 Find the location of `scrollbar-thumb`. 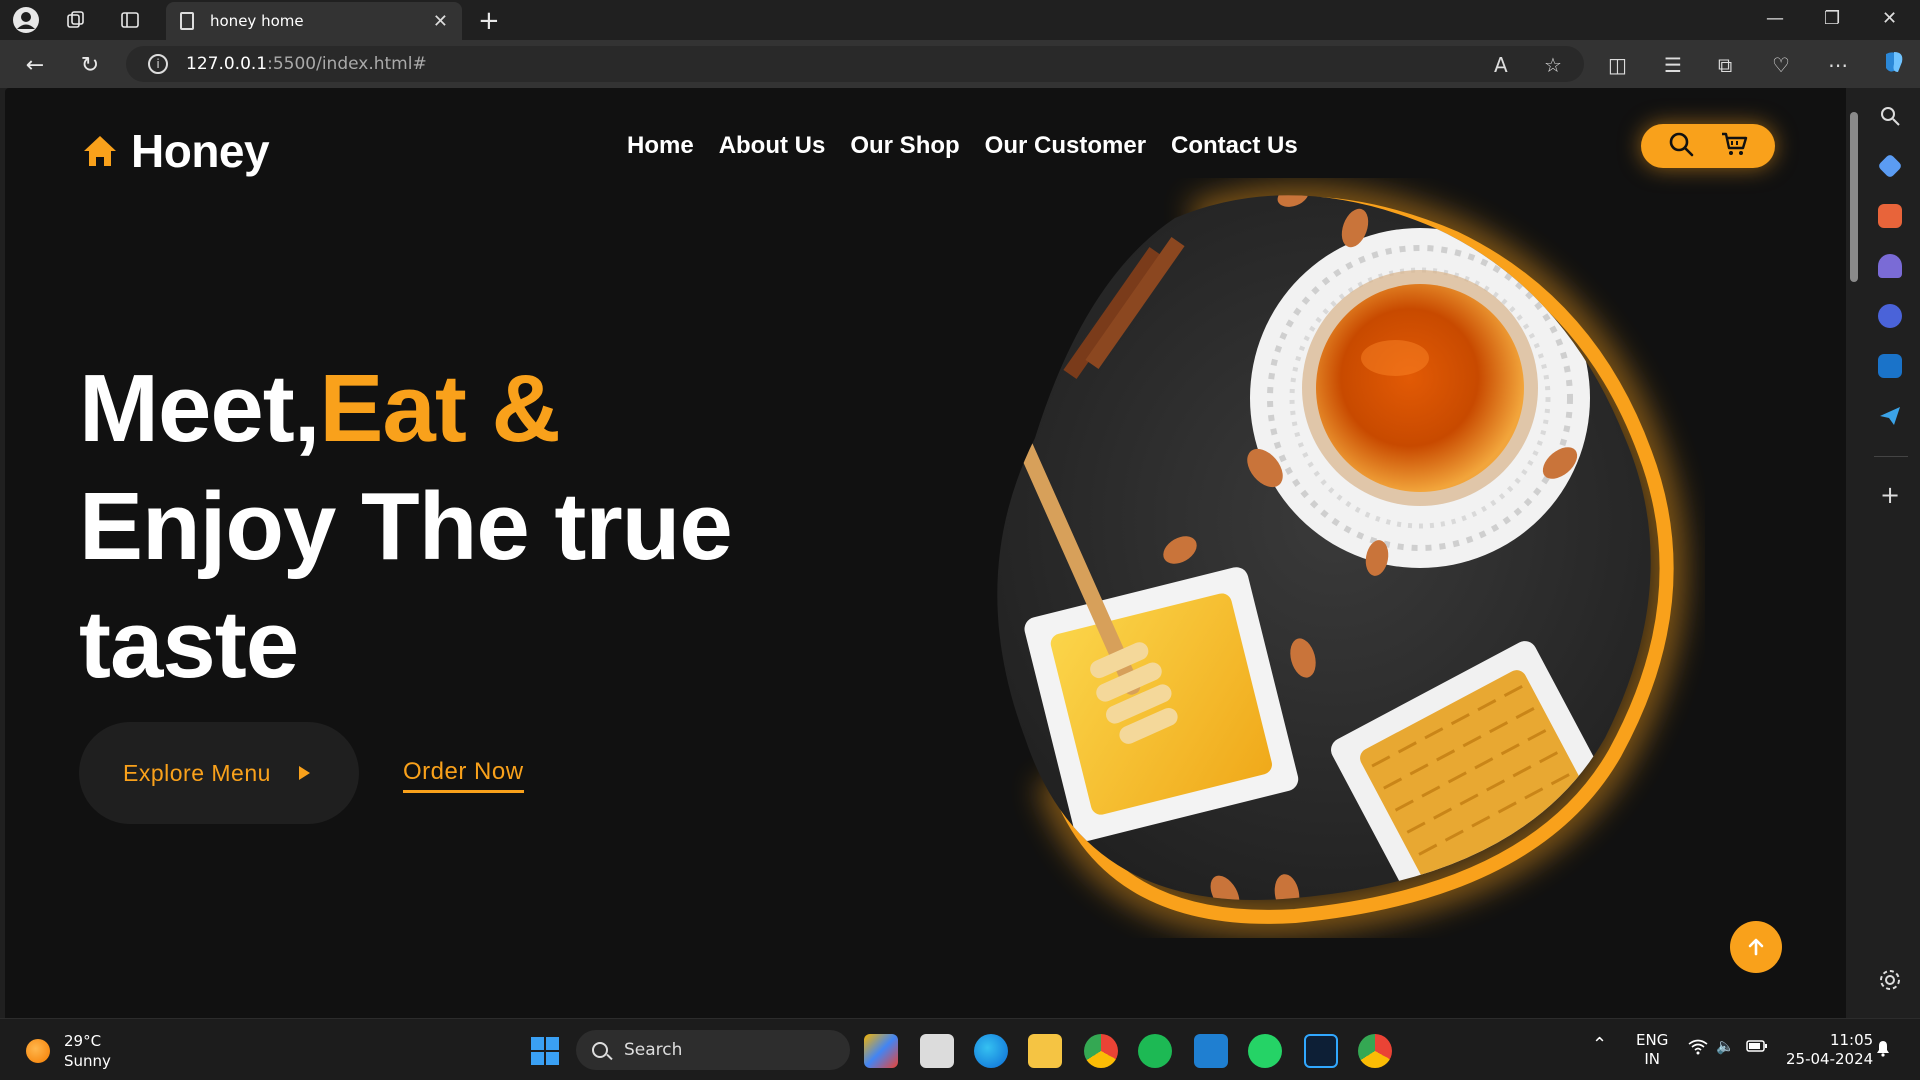

scrollbar-thumb is located at coordinates (1854, 197).